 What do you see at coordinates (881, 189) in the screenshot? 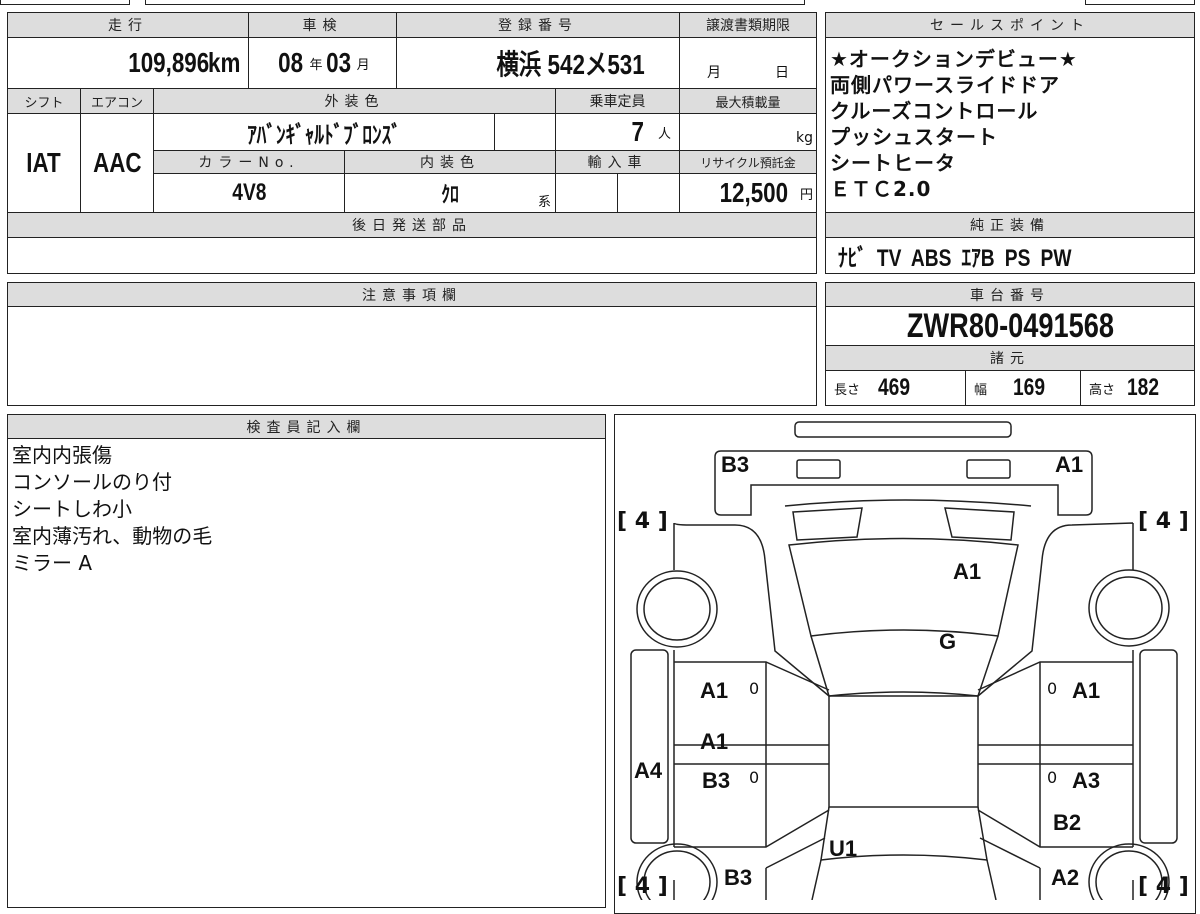
I see `sales-point: ＥＴＣ2.0` at bounding box center [881, 189].